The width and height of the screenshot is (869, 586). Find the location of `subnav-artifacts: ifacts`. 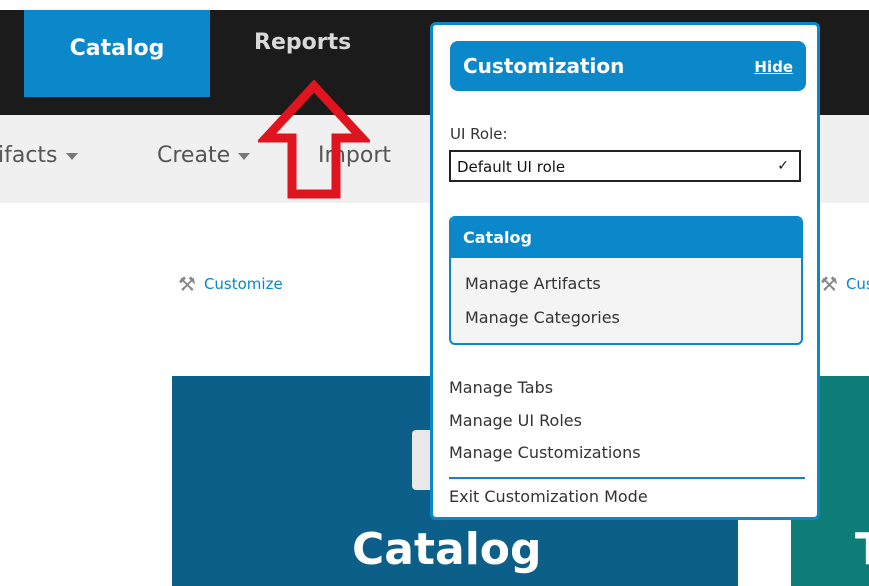

subnav-artifacts: ifacts is located at coordinates (39, 155).